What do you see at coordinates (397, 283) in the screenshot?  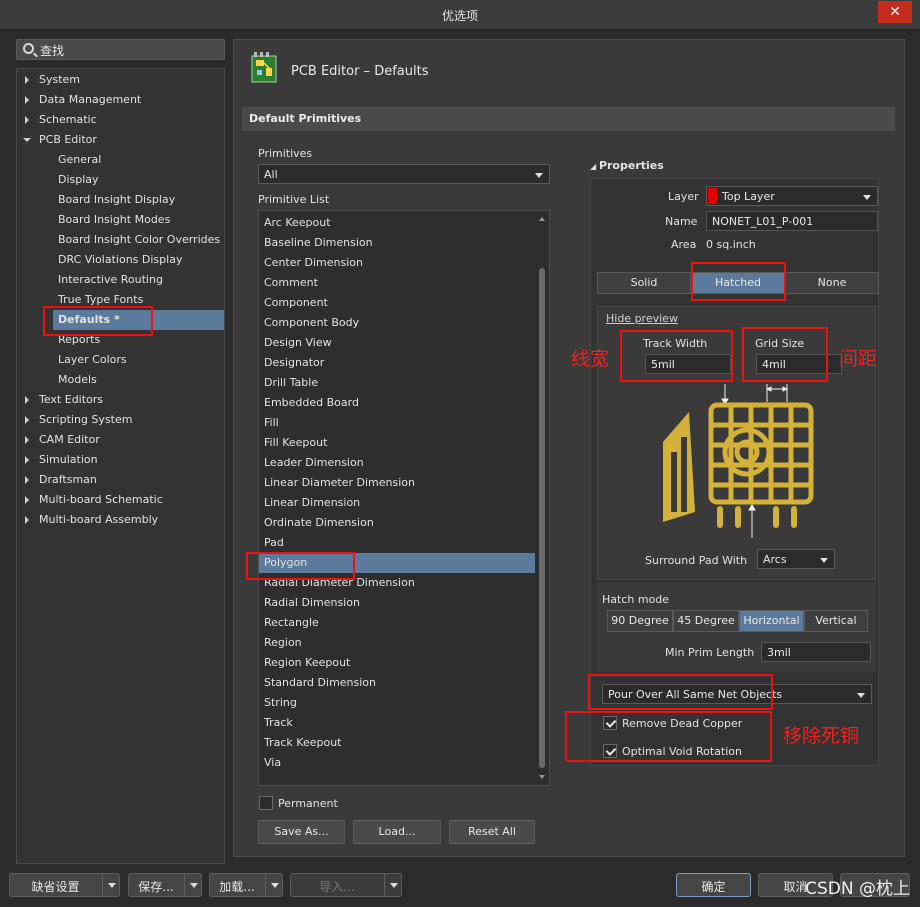 I see `list-item: Comment` at bounding box center [397, 283].